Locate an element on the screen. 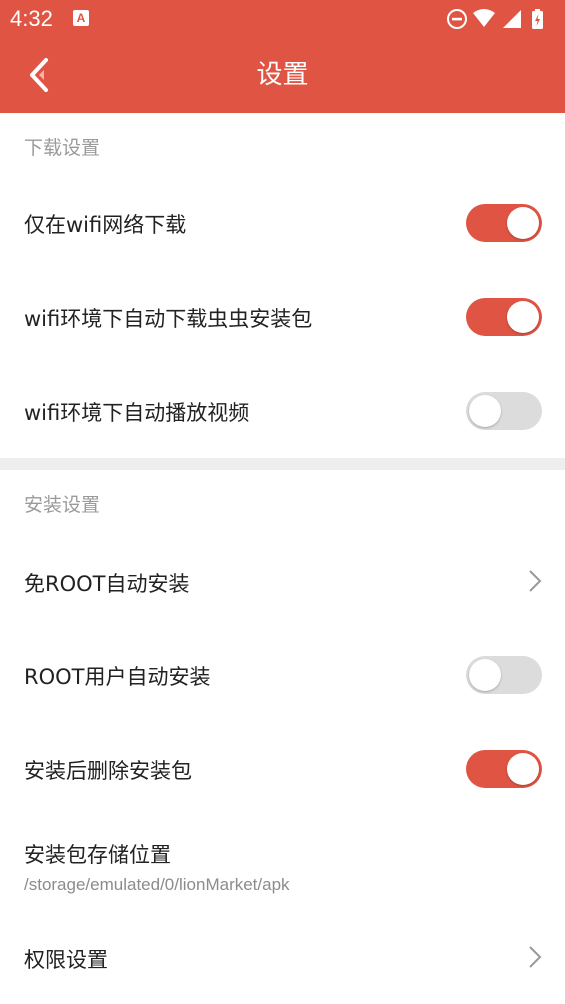 The height and width of the screenshot is (1004, 565). back-chevron-icon is located at coordinates (39, 75).